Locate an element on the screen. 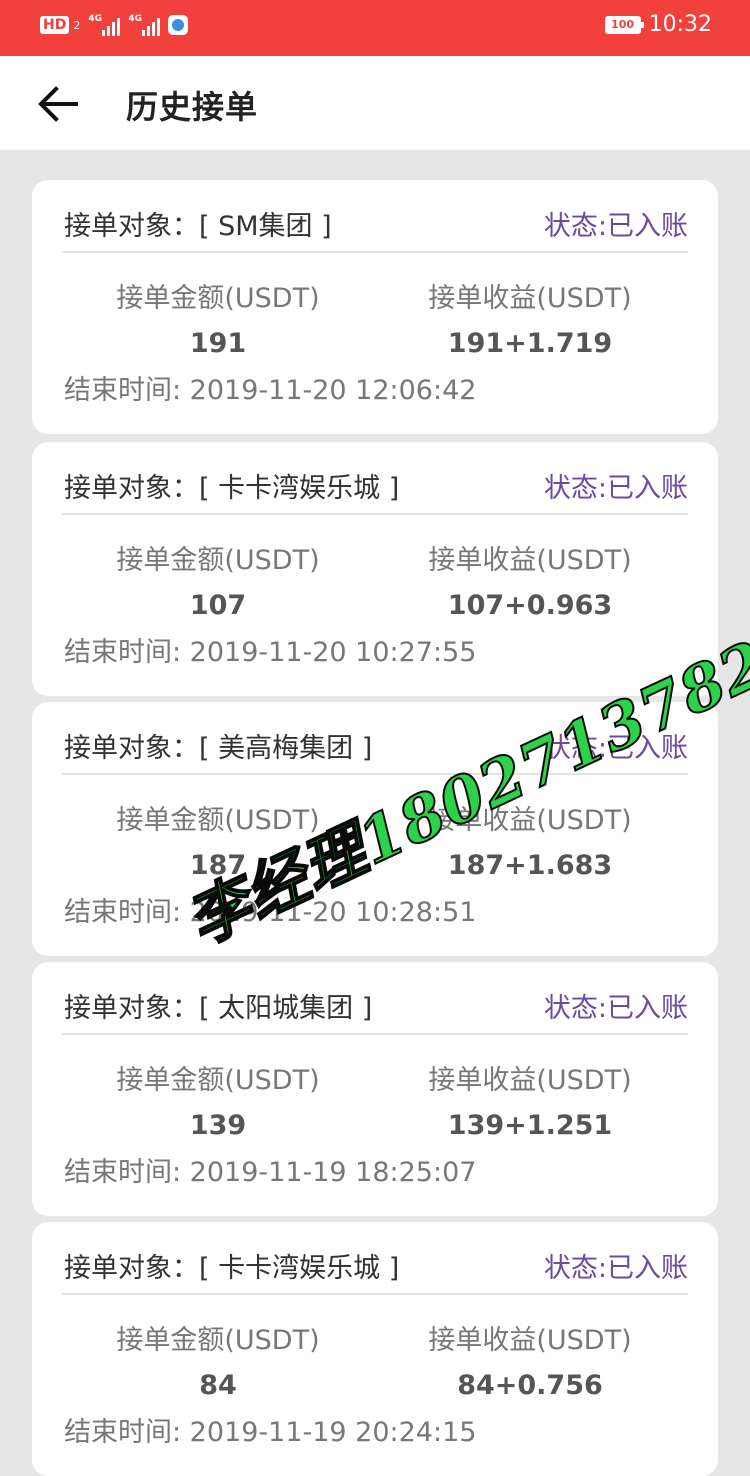 The height and width of the screenshot is (1476, 750). status-bar-left: HD 2 4G 4G is located at coordinates (114, 25).